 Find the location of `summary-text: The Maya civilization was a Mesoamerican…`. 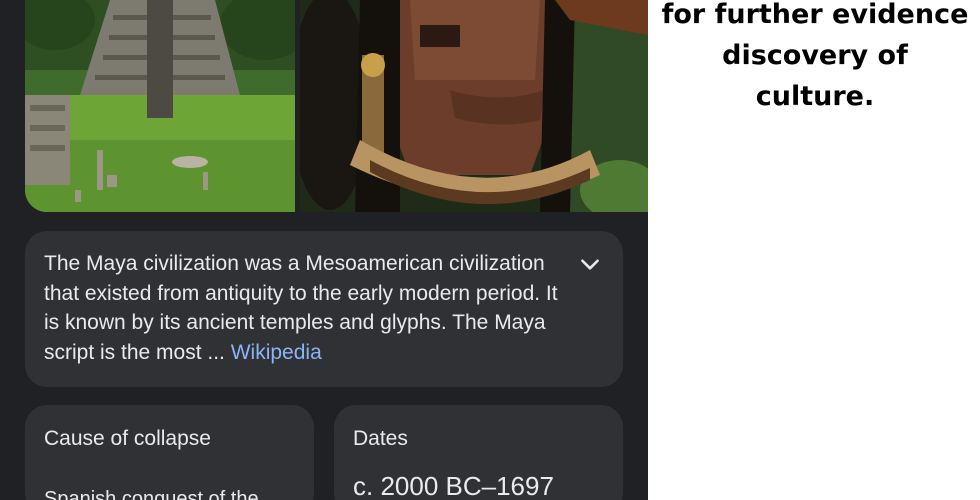

summary-text: The Maya civilization was a Mesoamerican… is located at coordinates (309, 308).